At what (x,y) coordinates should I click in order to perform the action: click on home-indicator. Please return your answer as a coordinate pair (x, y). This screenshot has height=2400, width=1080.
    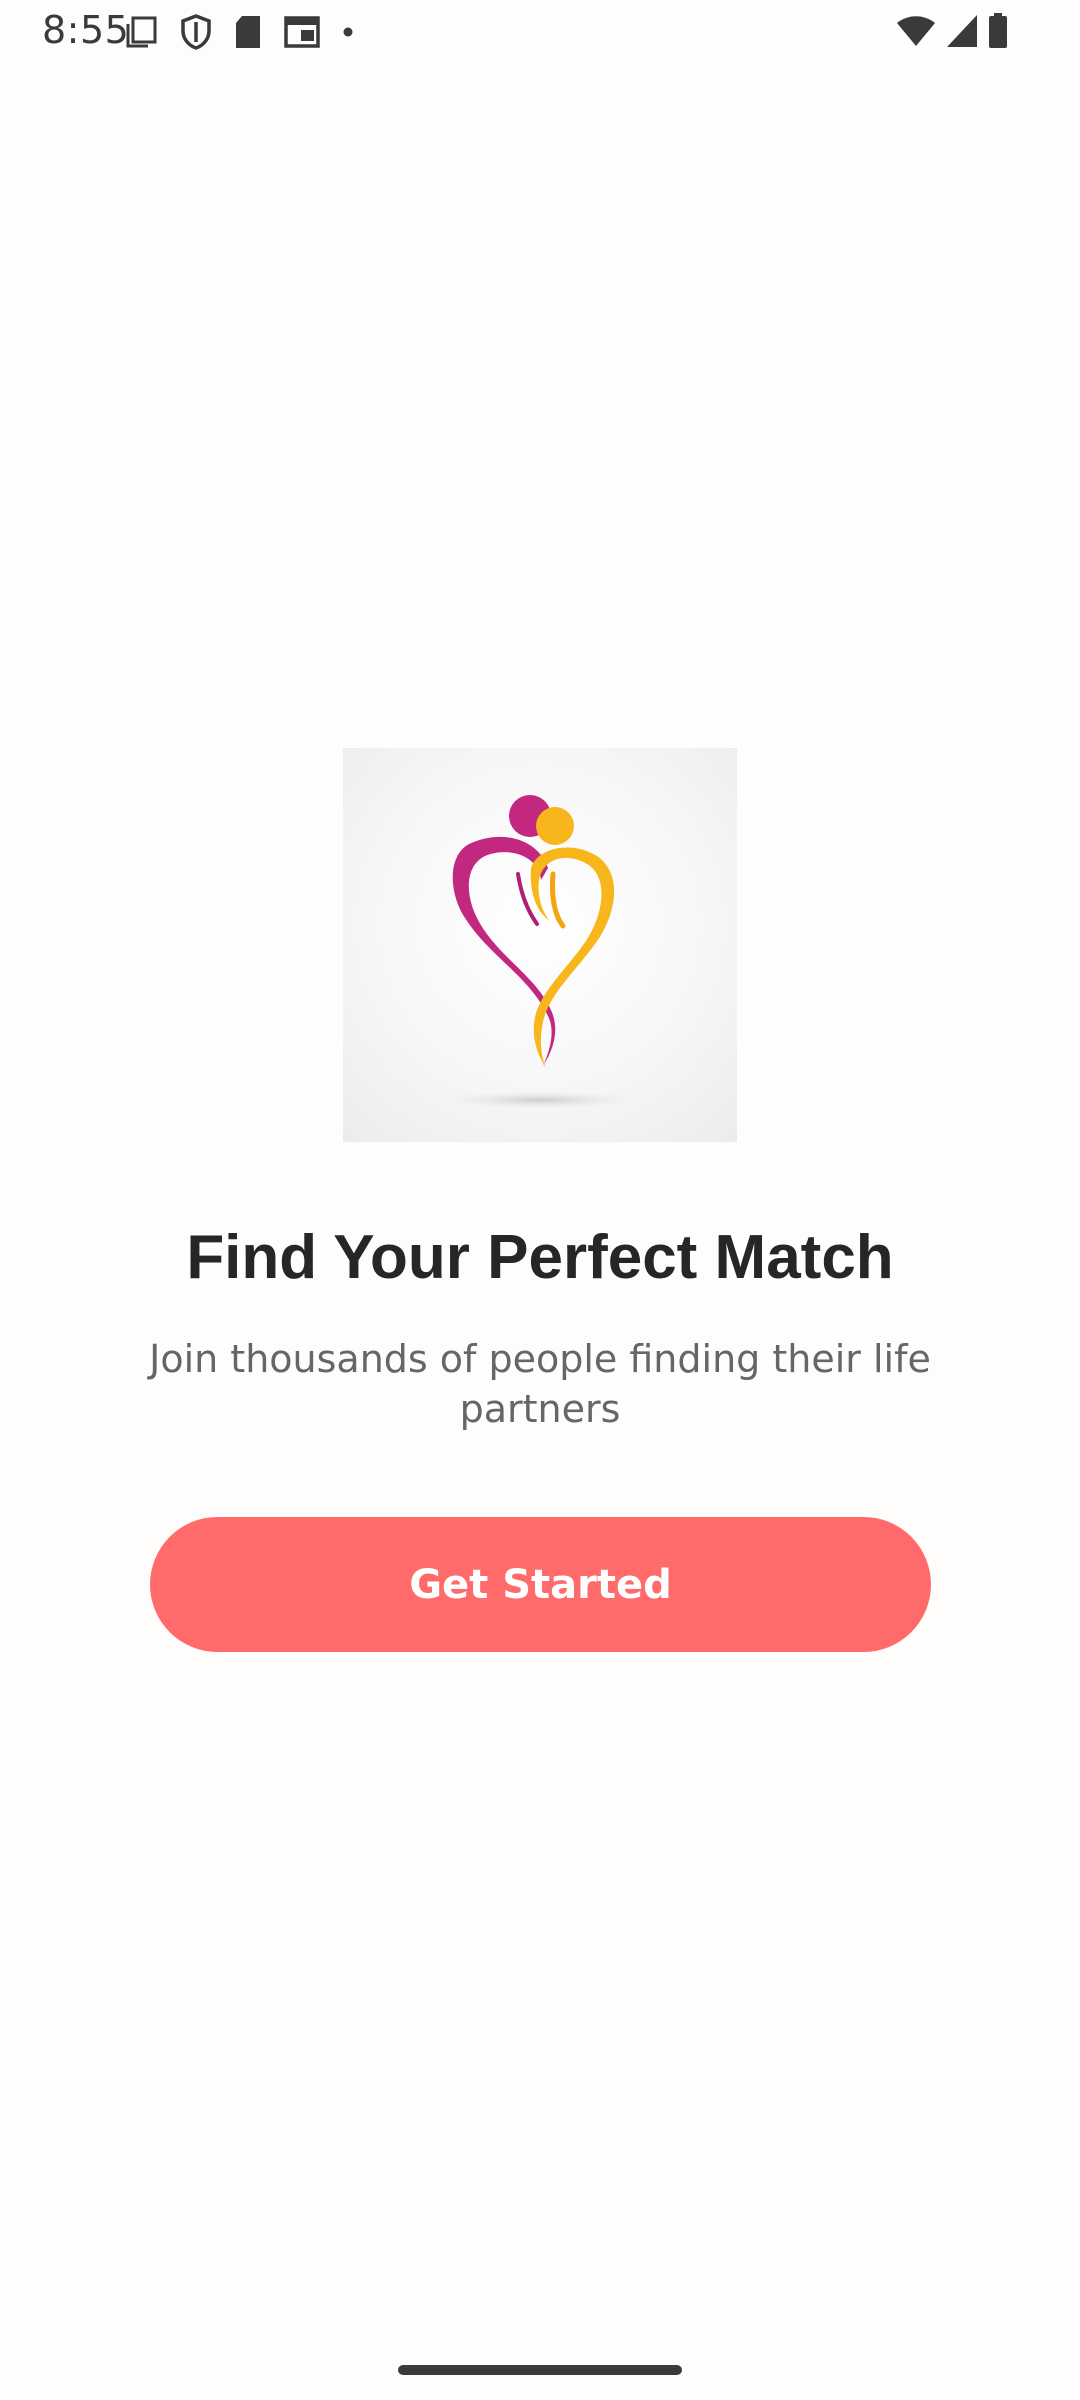
    Looking at the image, I should click on (540, 2370).